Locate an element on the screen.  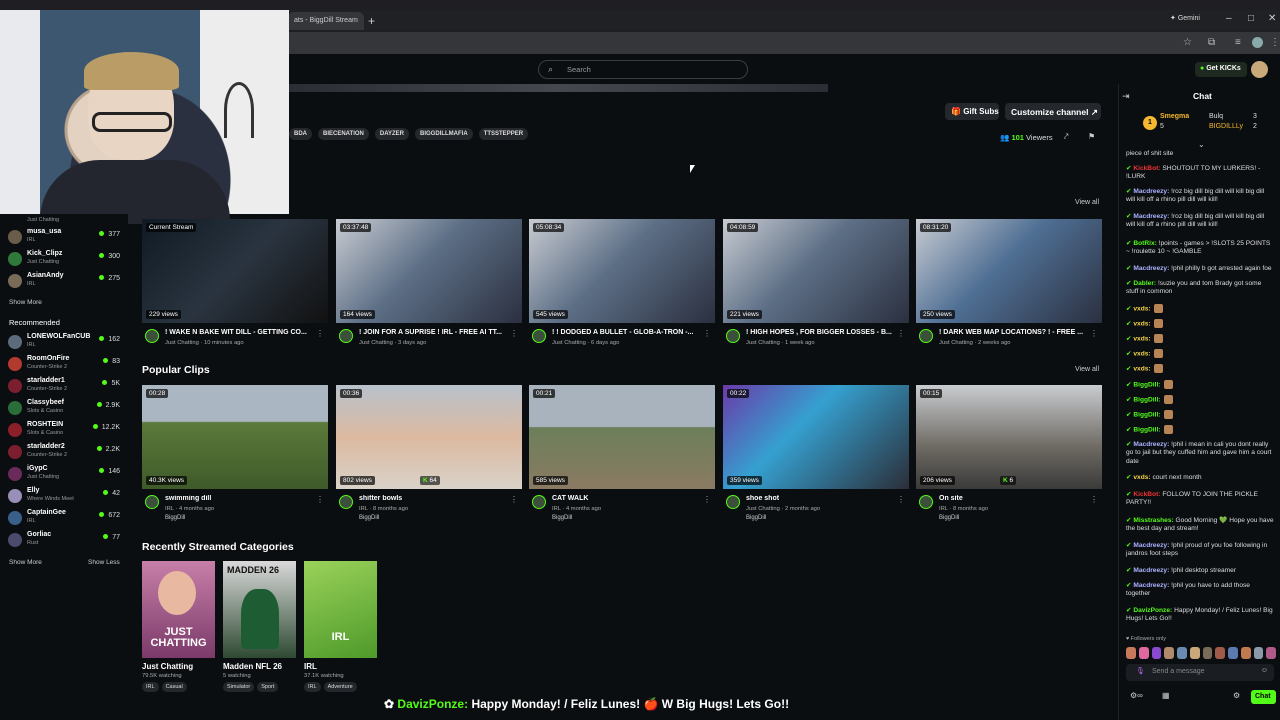
clip-thumbnail: 00:36 802 views K 64 is located at coordinates (429, 437).